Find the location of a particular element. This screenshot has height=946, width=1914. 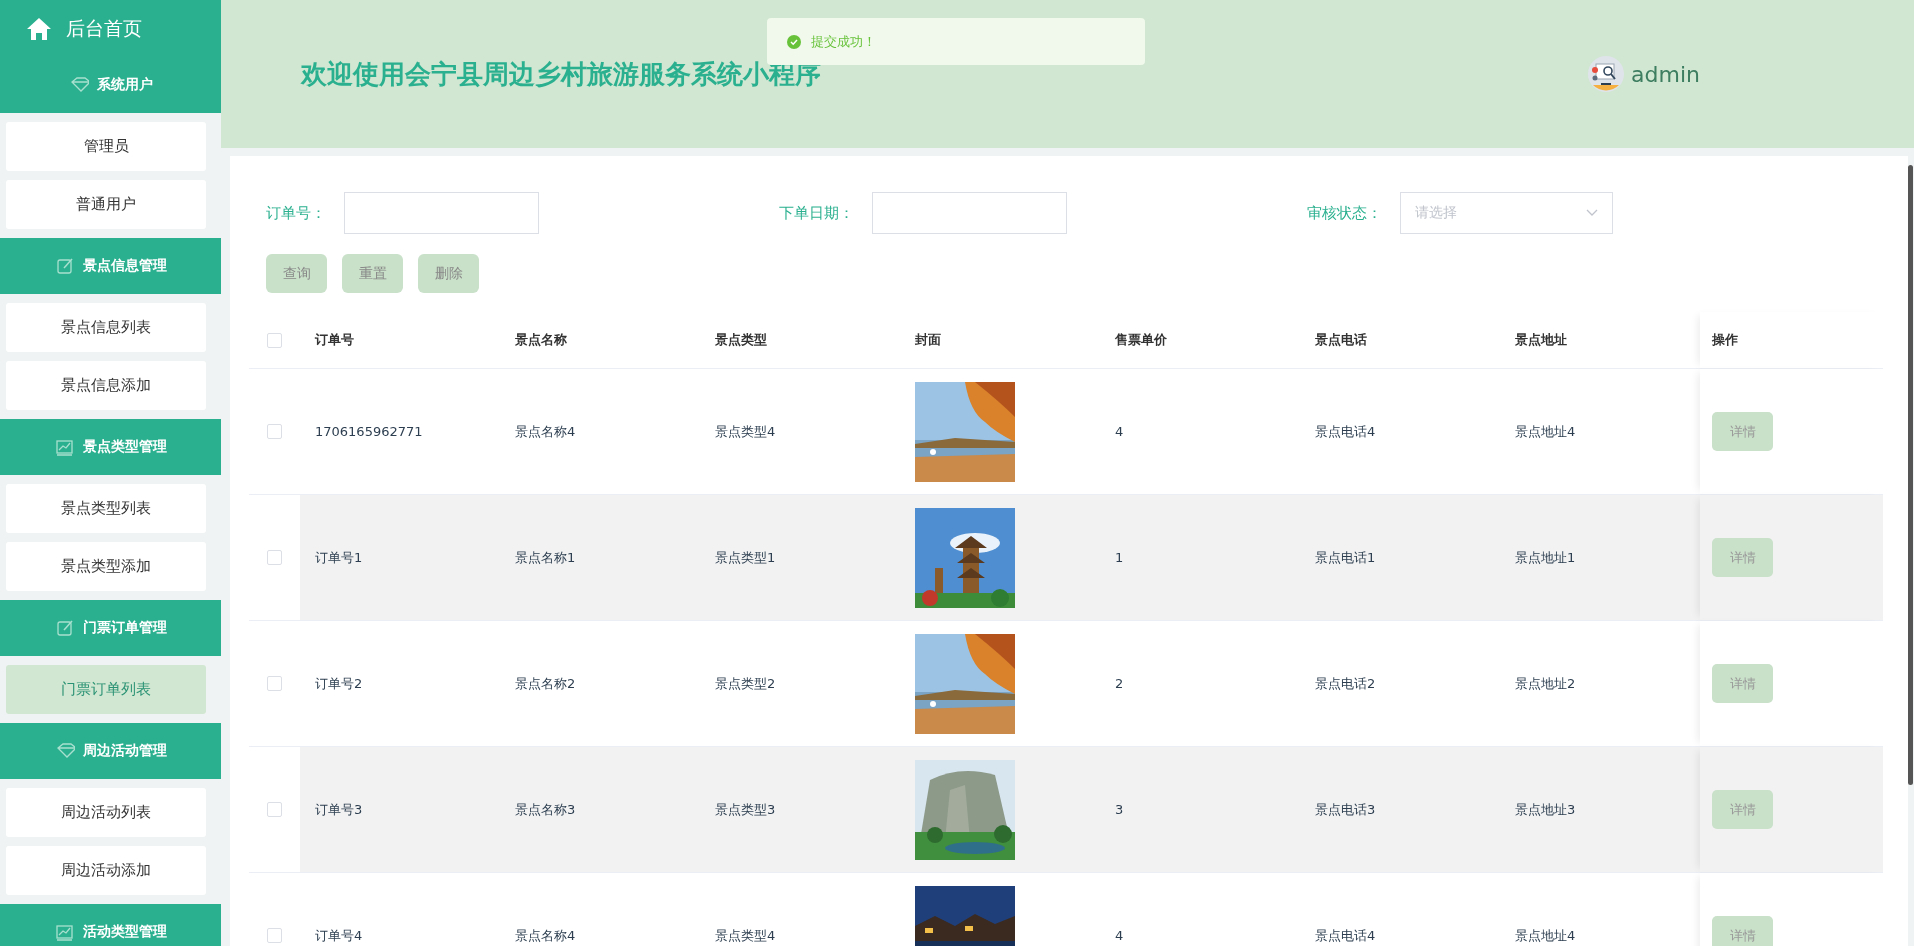

menu-item: 周边活动添加 is located at coordinates (106, 870).